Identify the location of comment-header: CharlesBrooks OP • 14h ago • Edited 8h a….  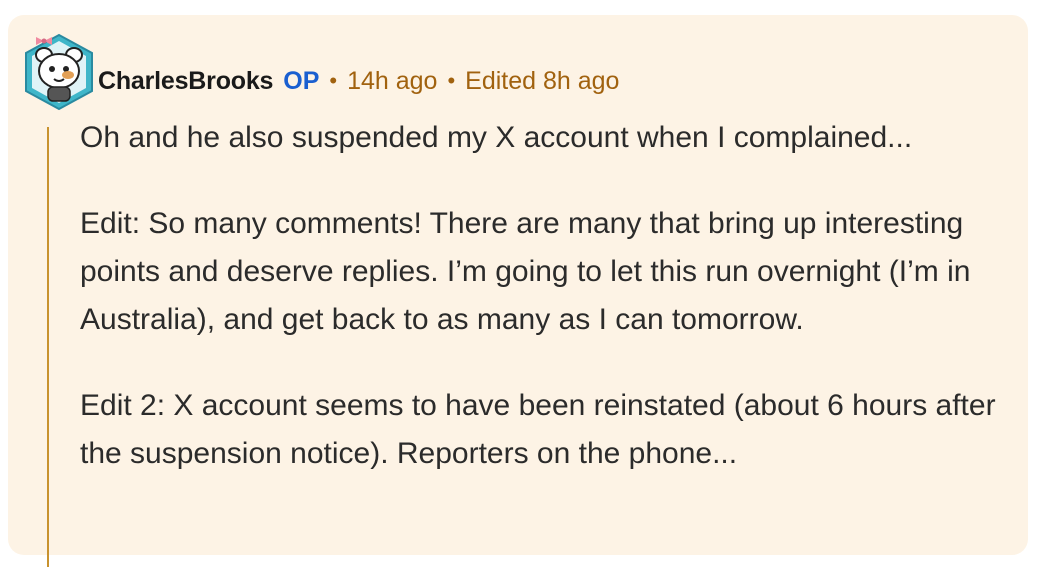
(358, 81).